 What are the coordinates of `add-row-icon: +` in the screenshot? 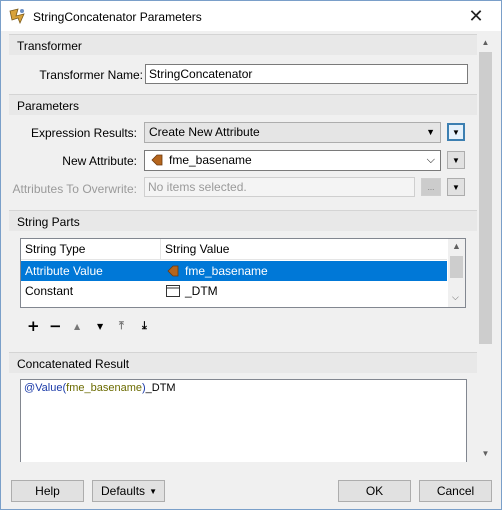 It's located at (33, 326).